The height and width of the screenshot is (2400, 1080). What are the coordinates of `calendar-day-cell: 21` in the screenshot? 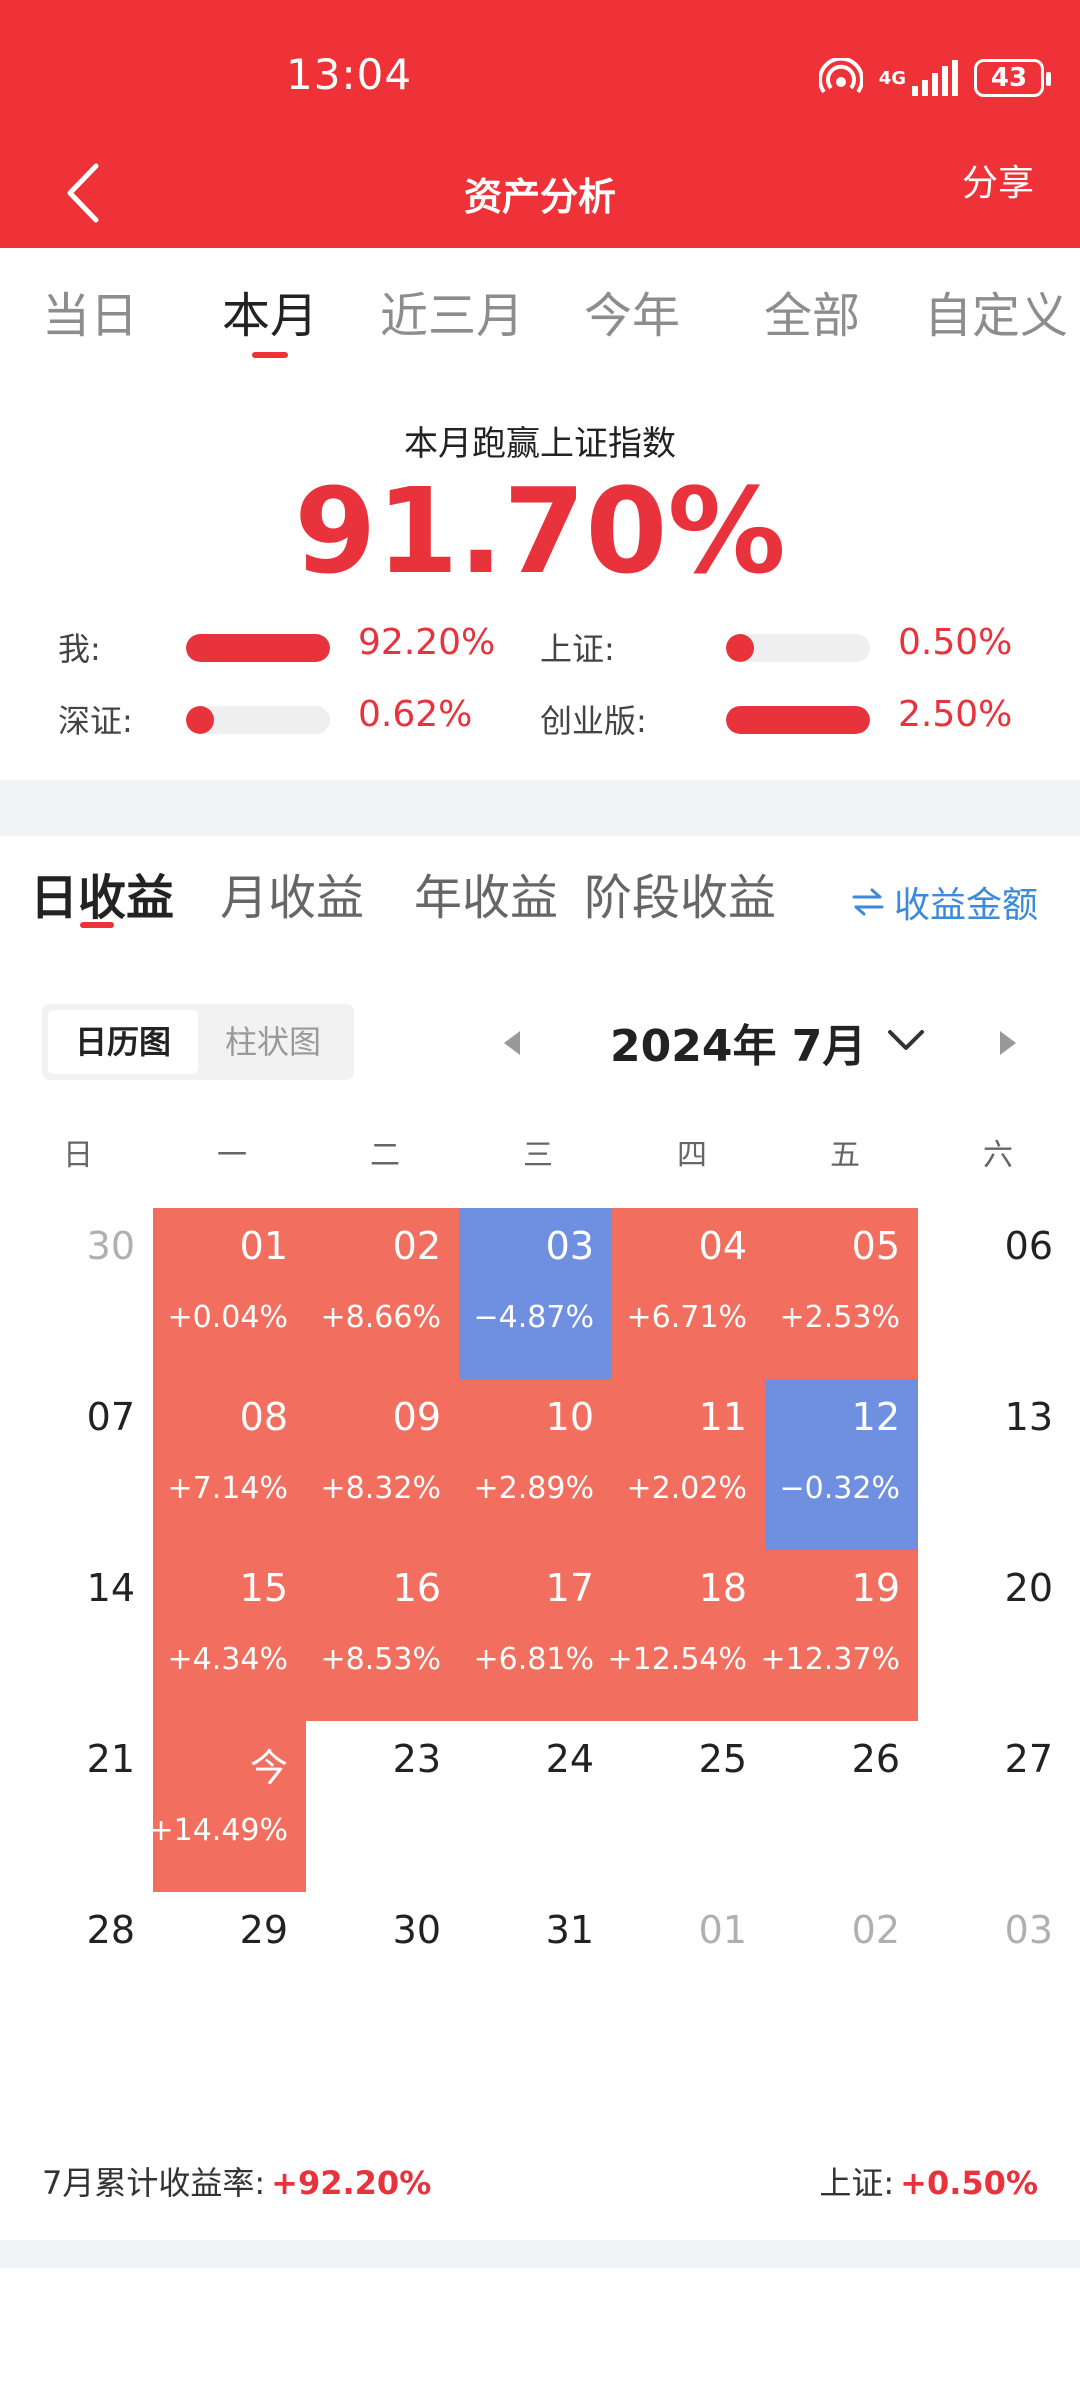 It's located at (76, 1806).